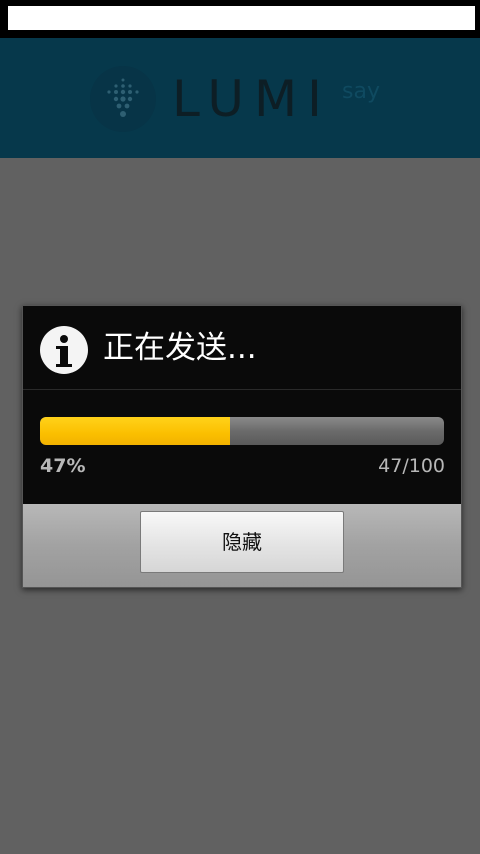 The width and height of the screenshot is (480, 854). I want to click on progress-count: 47/100, so click(411, 466).